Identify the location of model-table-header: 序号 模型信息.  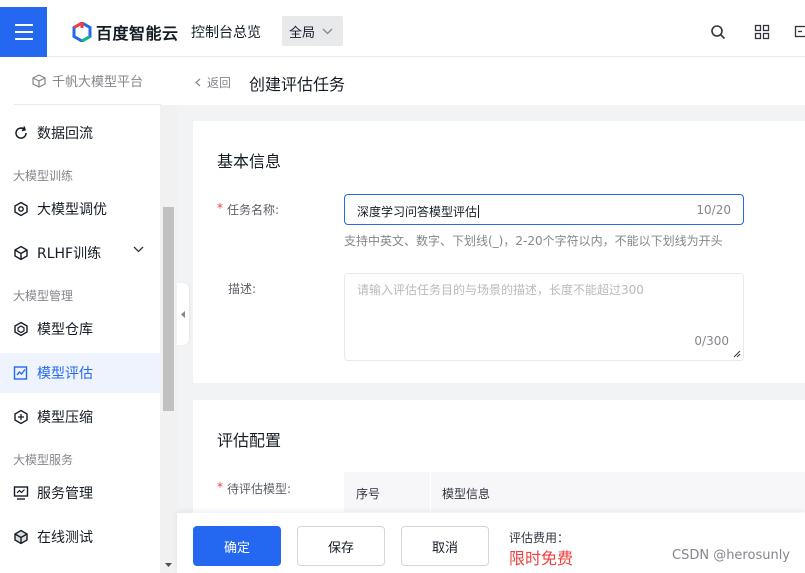
(574, 492).